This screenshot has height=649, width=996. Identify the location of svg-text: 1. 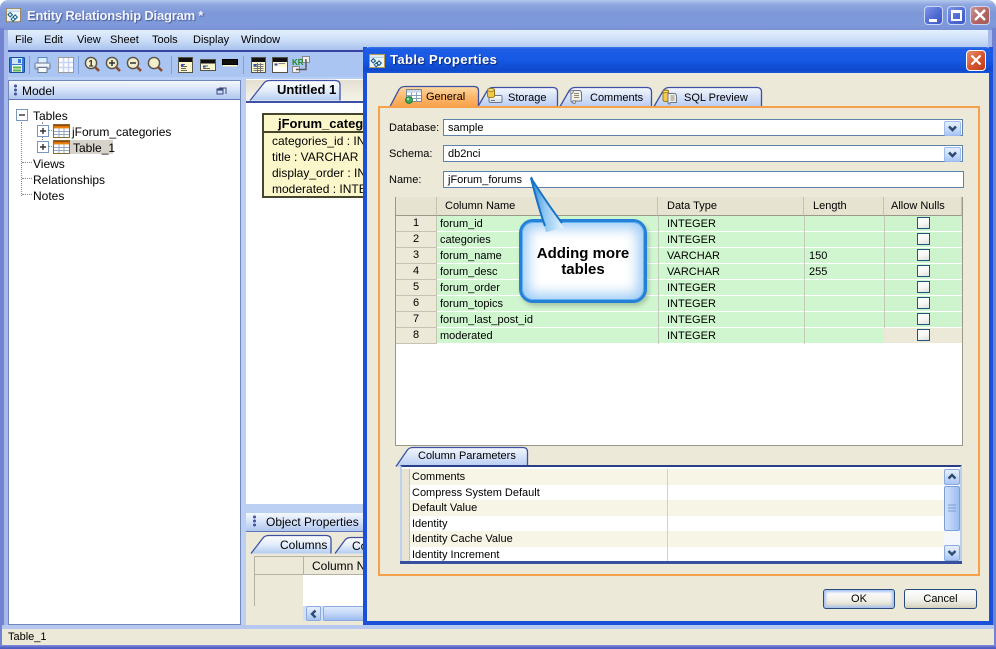
(90, 64).